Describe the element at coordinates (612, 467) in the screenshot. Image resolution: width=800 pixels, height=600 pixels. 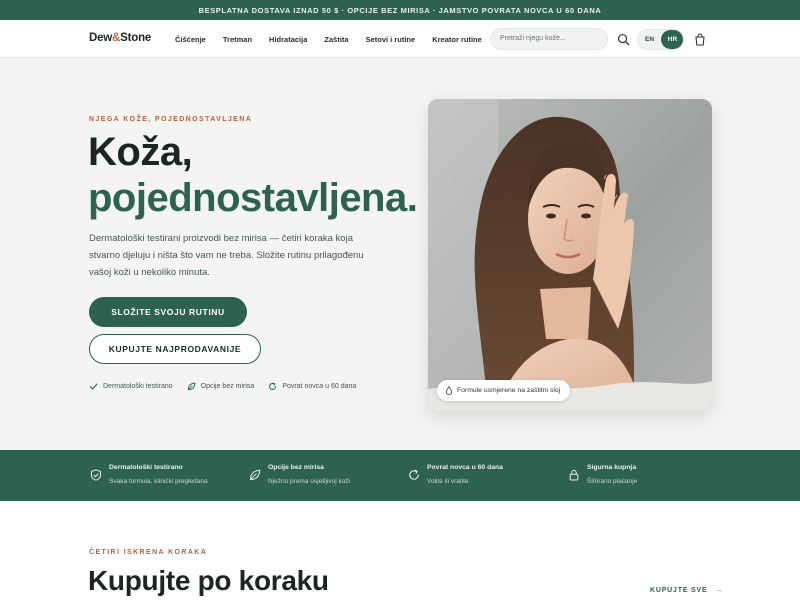
I see `trust-title: Sigurna kupnja` at that location.